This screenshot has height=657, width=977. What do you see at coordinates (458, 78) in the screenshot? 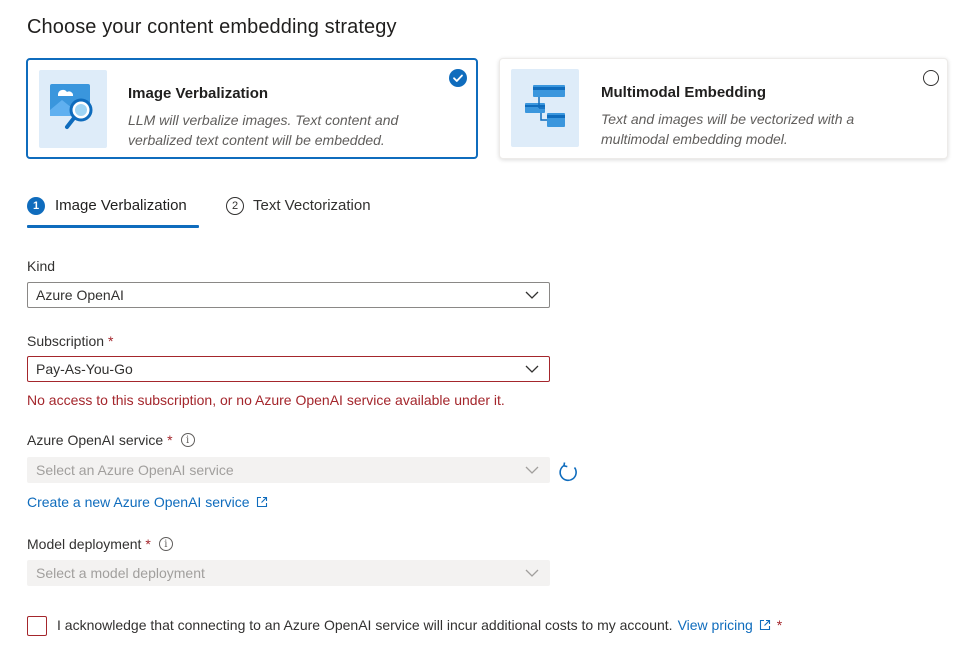
I see `selected-check-icon` at bounding box center [458, 78].